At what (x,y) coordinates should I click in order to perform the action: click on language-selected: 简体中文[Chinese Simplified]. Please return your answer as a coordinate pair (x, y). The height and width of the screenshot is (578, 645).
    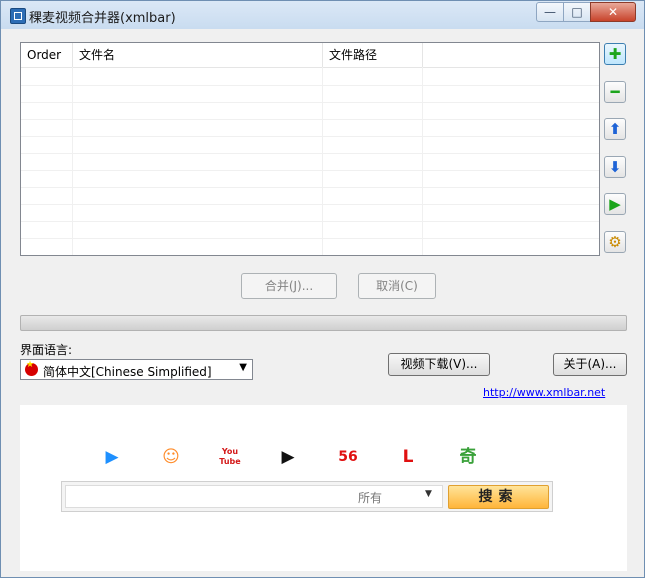
    Looking at the image, I should click on (127, 372).